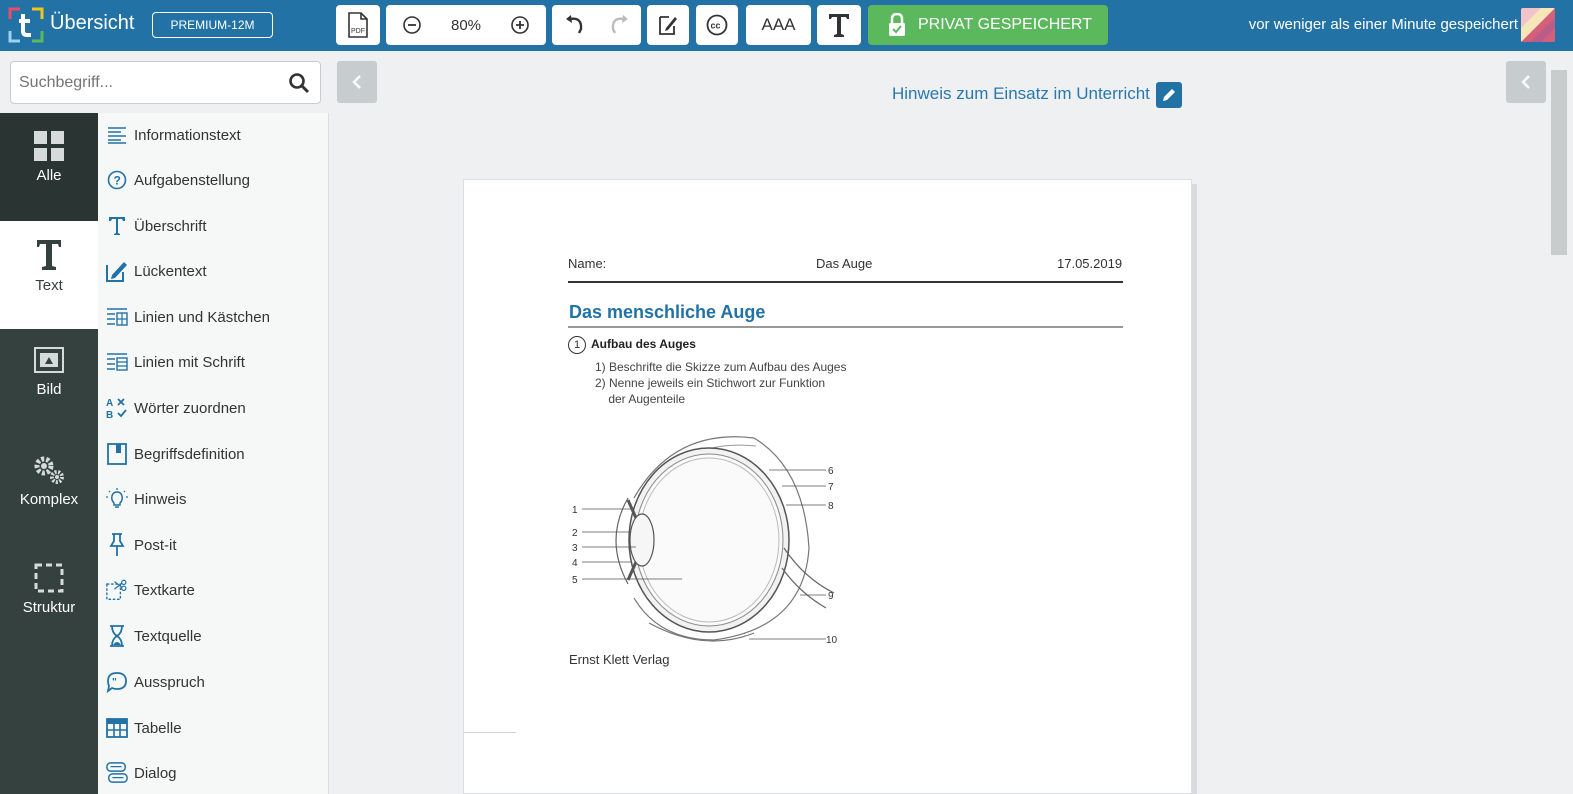  What do you see at coordinates (299, 85) in the screenshot?
I see `search-icon` at bounding box center [299, 85].